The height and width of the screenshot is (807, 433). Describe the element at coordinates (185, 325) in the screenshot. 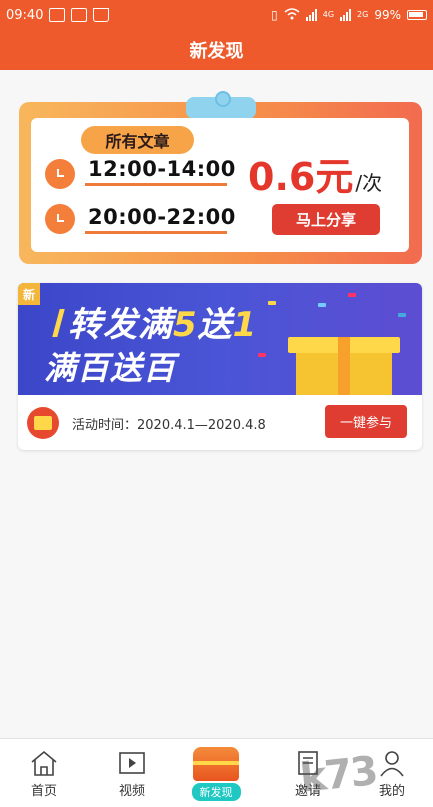

I see `banner-headline-part-b: 5` at that location.